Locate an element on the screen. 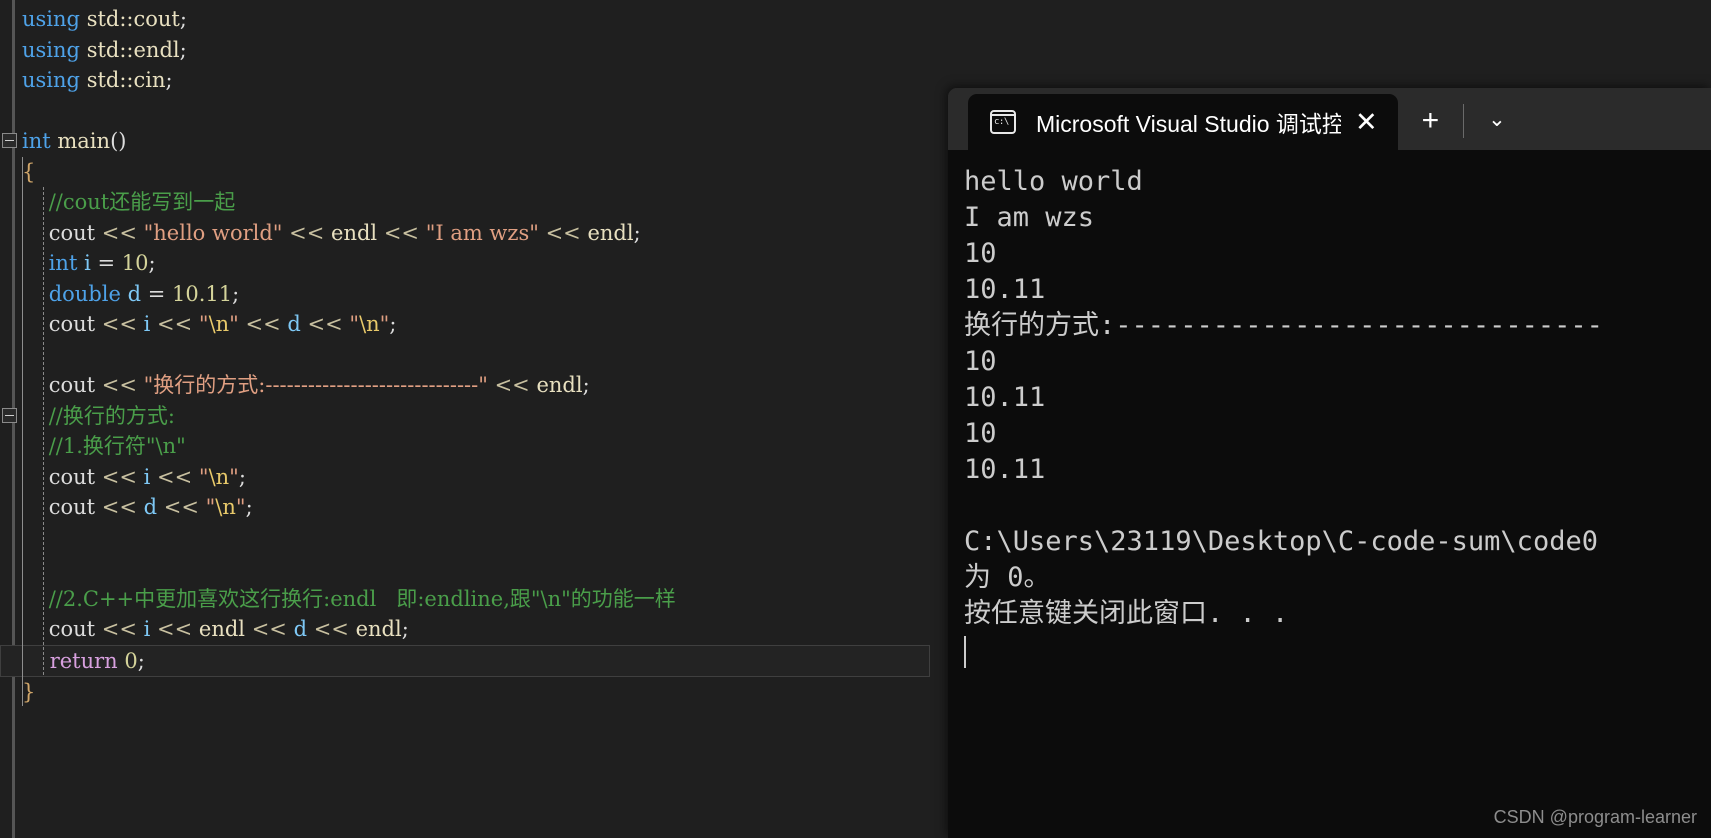 This screenshot has width=1711, height=838. code-line: //换行的方式: is located at coordinates (480, 416).